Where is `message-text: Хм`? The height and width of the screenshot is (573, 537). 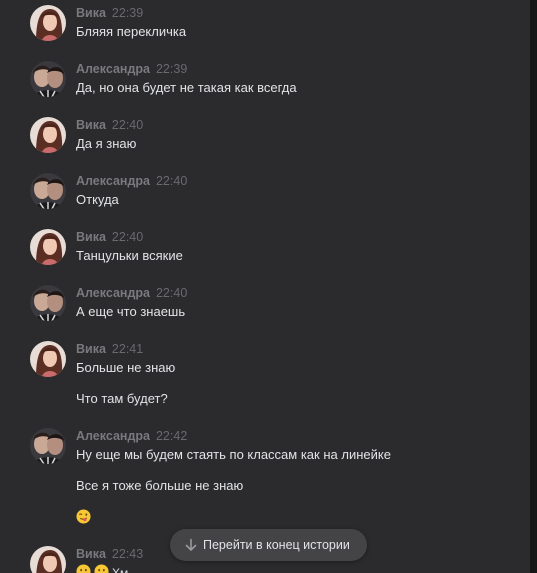
message-text: Хм is located at coordinates (120, 569).